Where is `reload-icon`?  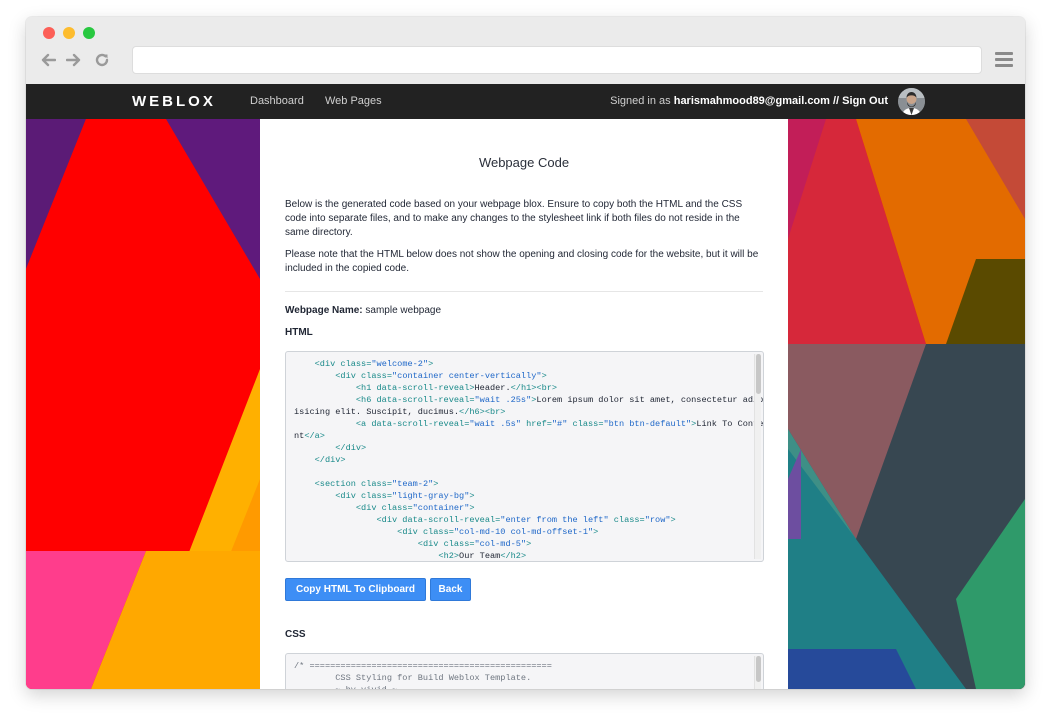
reload-icon is located at coordinates (102, 60).